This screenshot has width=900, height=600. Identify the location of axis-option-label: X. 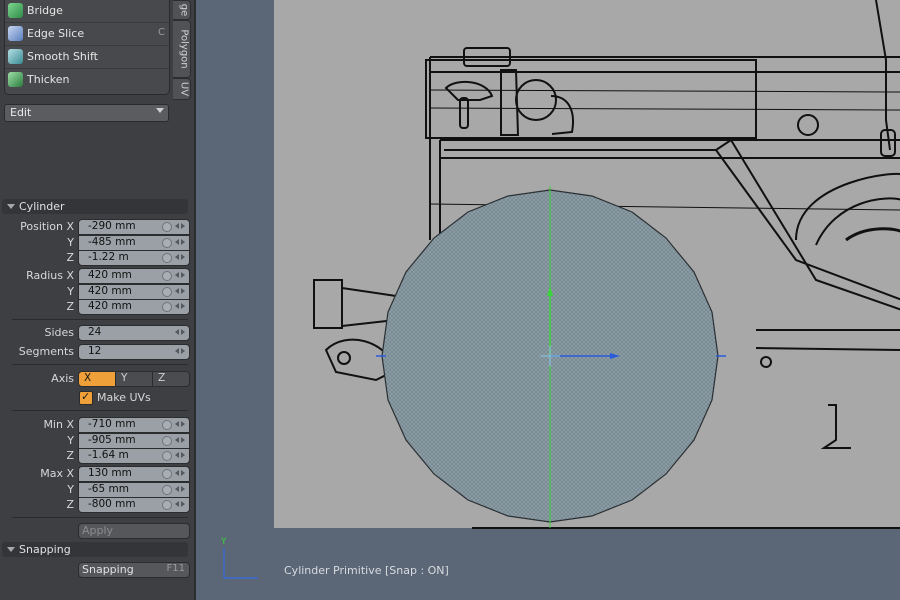
(88, 378).